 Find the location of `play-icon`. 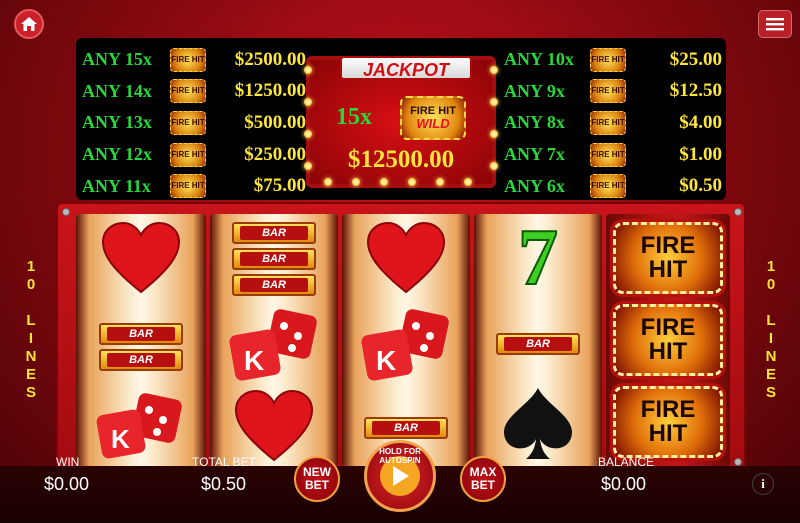

play-icon is located at coordinates (401, 476).